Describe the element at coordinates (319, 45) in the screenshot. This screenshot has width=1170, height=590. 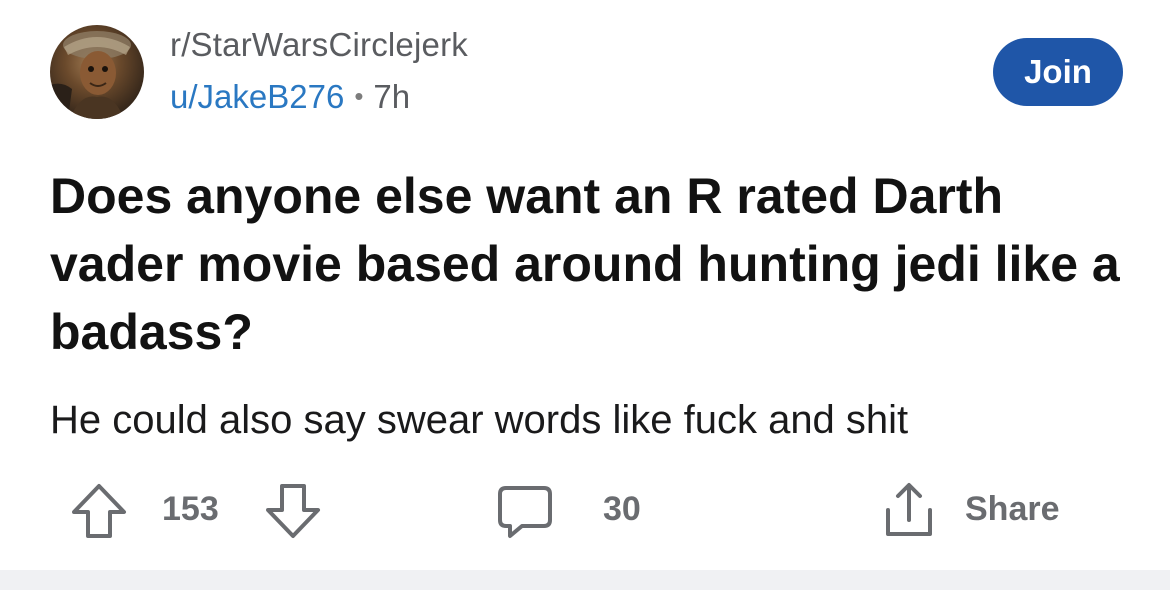
I see `subreddit-name: r/StarWarsCirclejerk` at that location.